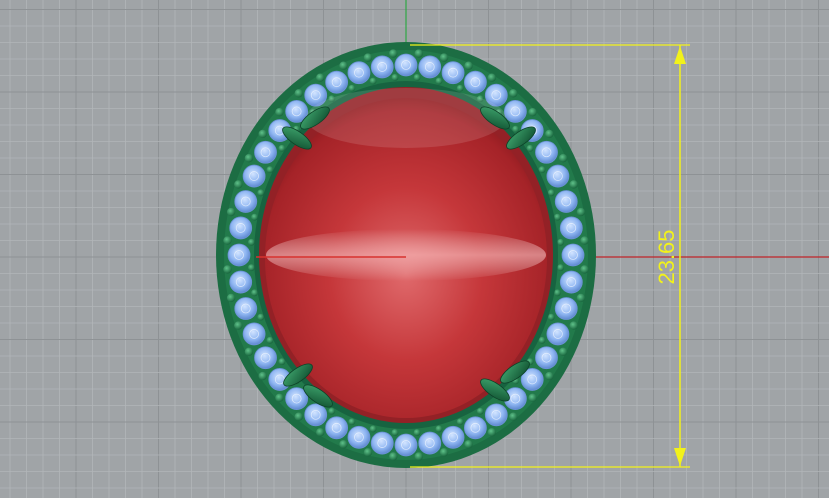  I want to click on gem-highlight, so click(406, 255).